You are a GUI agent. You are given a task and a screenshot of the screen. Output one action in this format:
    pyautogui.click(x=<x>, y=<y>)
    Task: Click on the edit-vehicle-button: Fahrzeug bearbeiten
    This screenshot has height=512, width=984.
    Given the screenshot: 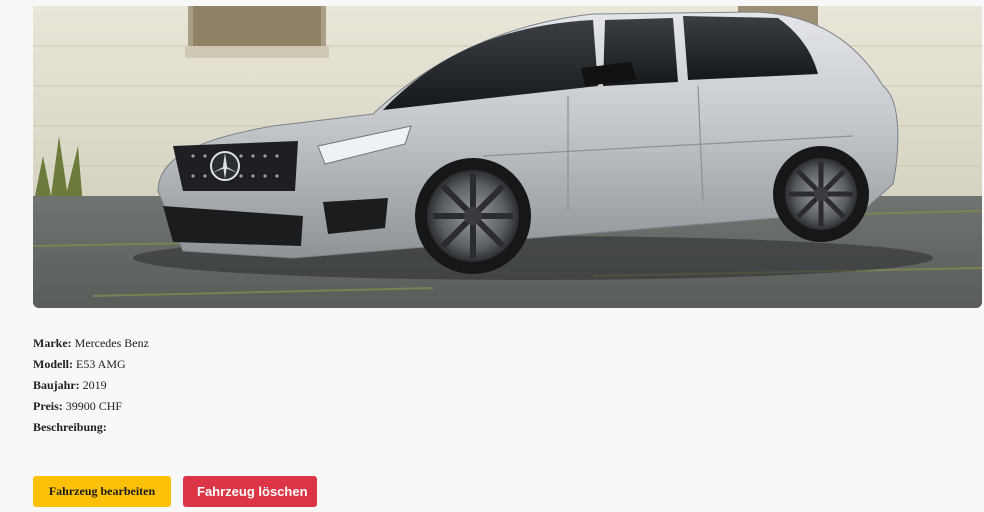 What is the action you would take?
    pyautogui.click(x=102, y=491)
    